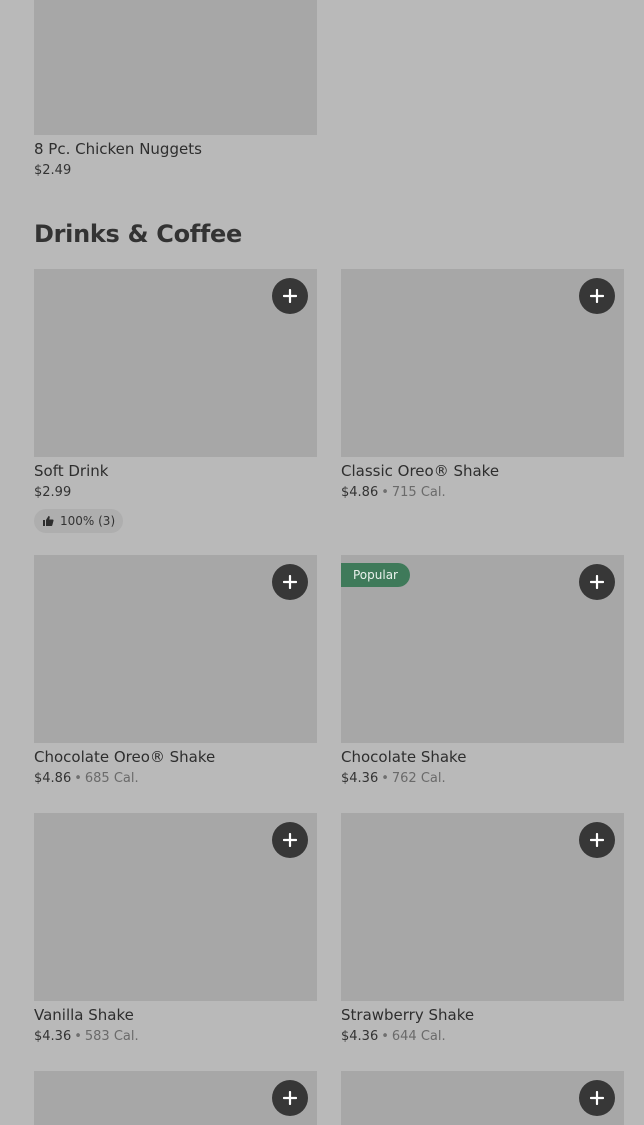 The width and height of the screenshot is (644, 1125). What do you see at coordinates (71, 471) in the screenshot?
I see `item-name: Soft Drink` at bounding box center [71, 471].